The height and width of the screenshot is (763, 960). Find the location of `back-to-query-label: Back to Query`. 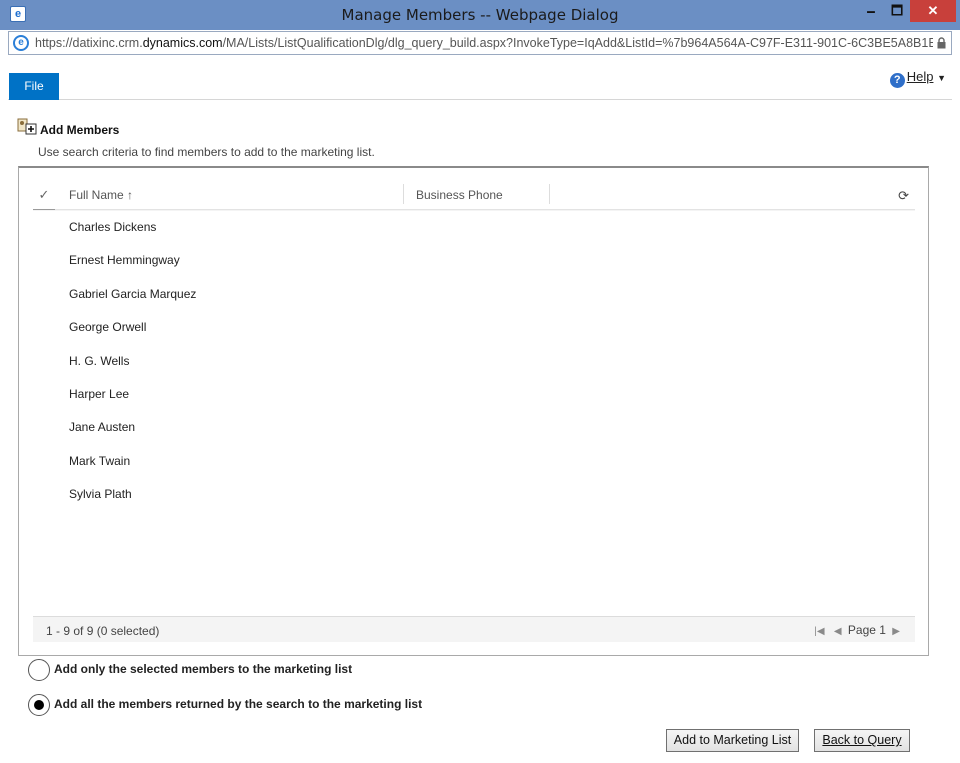

back-to-query-label: Back to Query is located at coordinates (862, 740).